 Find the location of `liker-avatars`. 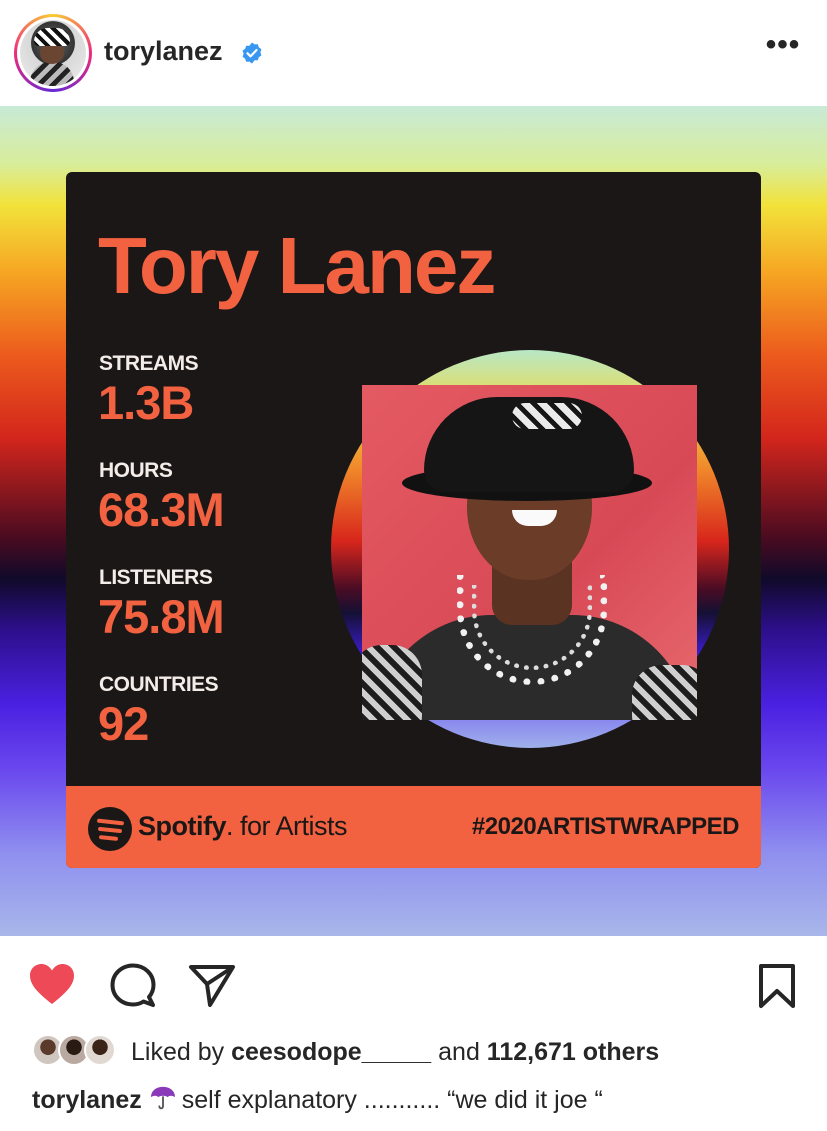

liker-avatars is located at coordinates (78, 1051).